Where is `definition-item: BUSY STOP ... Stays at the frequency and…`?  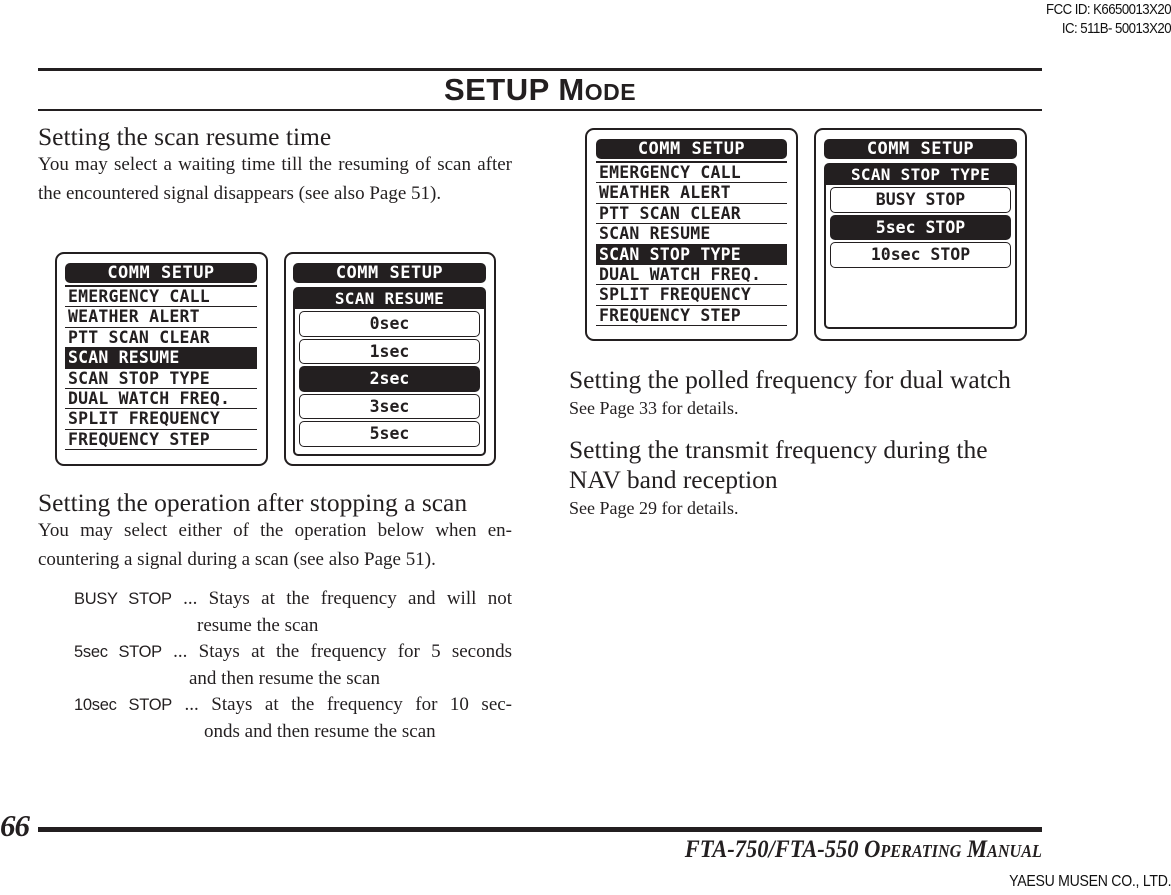
definition-item: BUSY STOP ... Stays at the frequency and… is located at coordinates (293, 612).